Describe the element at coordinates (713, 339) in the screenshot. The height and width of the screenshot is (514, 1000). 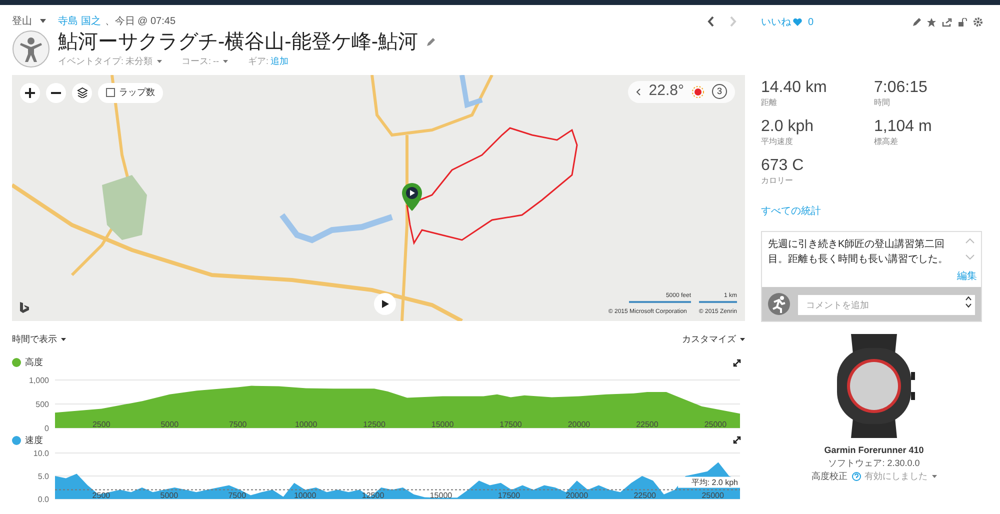
I see `customize-dropdown: カスタマイズ` at that location.